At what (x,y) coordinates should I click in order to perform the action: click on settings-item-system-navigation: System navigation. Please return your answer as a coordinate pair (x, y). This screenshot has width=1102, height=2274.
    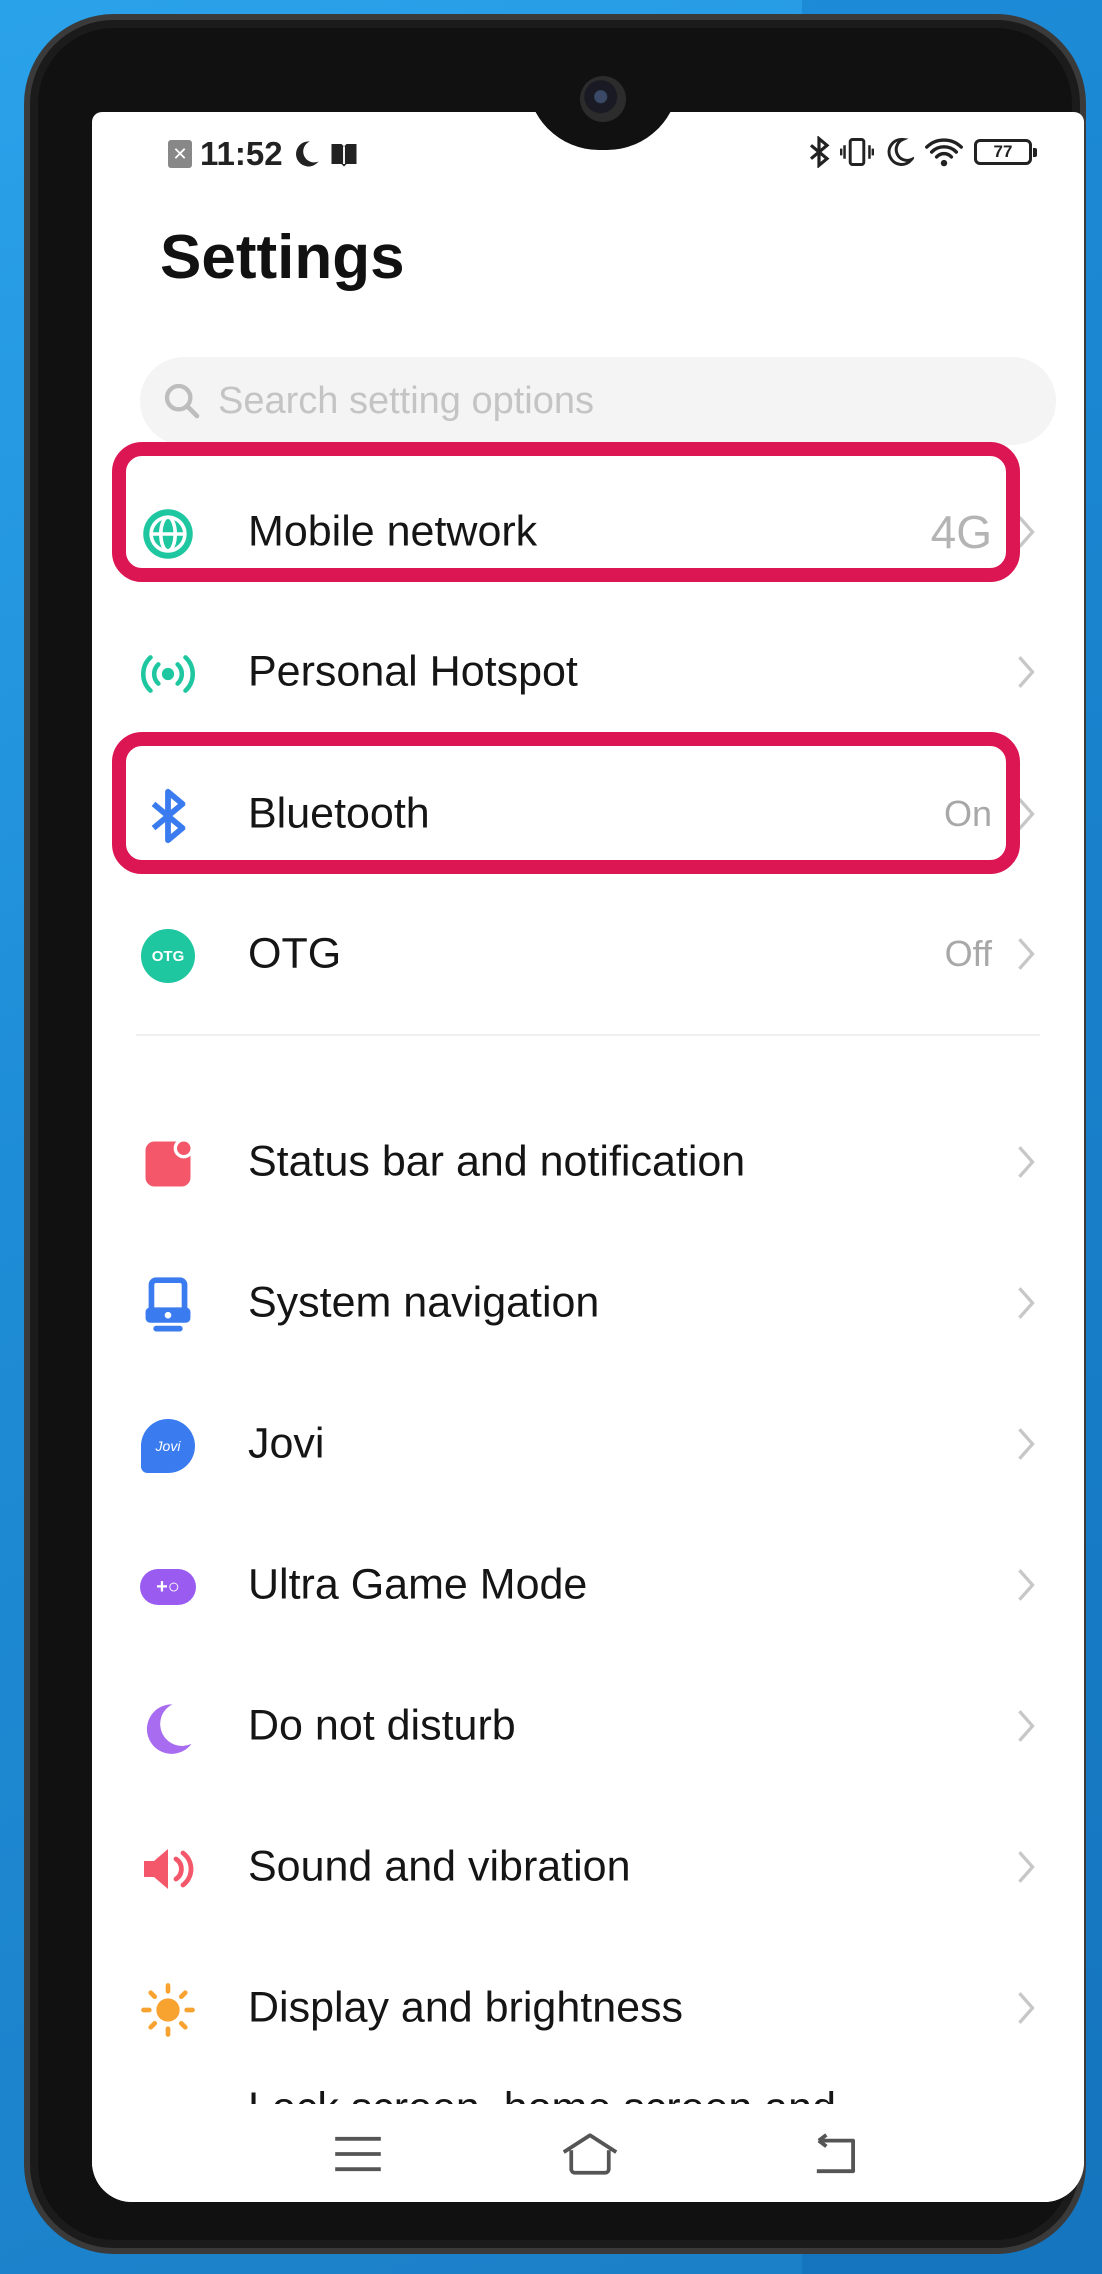
    Looking at the image, I should click on (588, 1303).